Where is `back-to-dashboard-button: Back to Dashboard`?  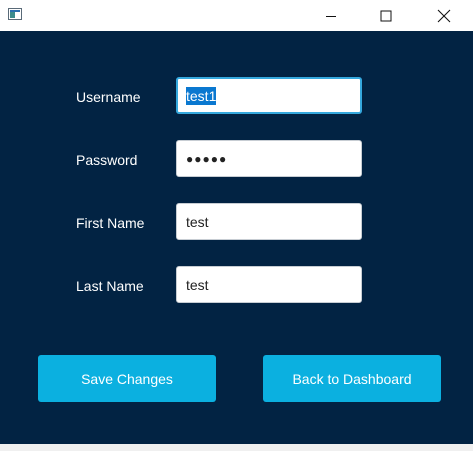 back-to-dashboard-button: Back to Dashboard is located at coordinates (352, 378).